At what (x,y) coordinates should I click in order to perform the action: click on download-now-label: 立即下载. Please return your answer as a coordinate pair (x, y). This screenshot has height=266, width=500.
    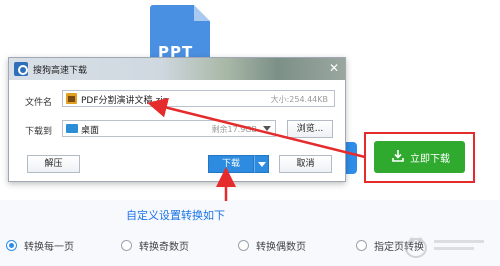
    Looking at the image, I should click on (430, 159).